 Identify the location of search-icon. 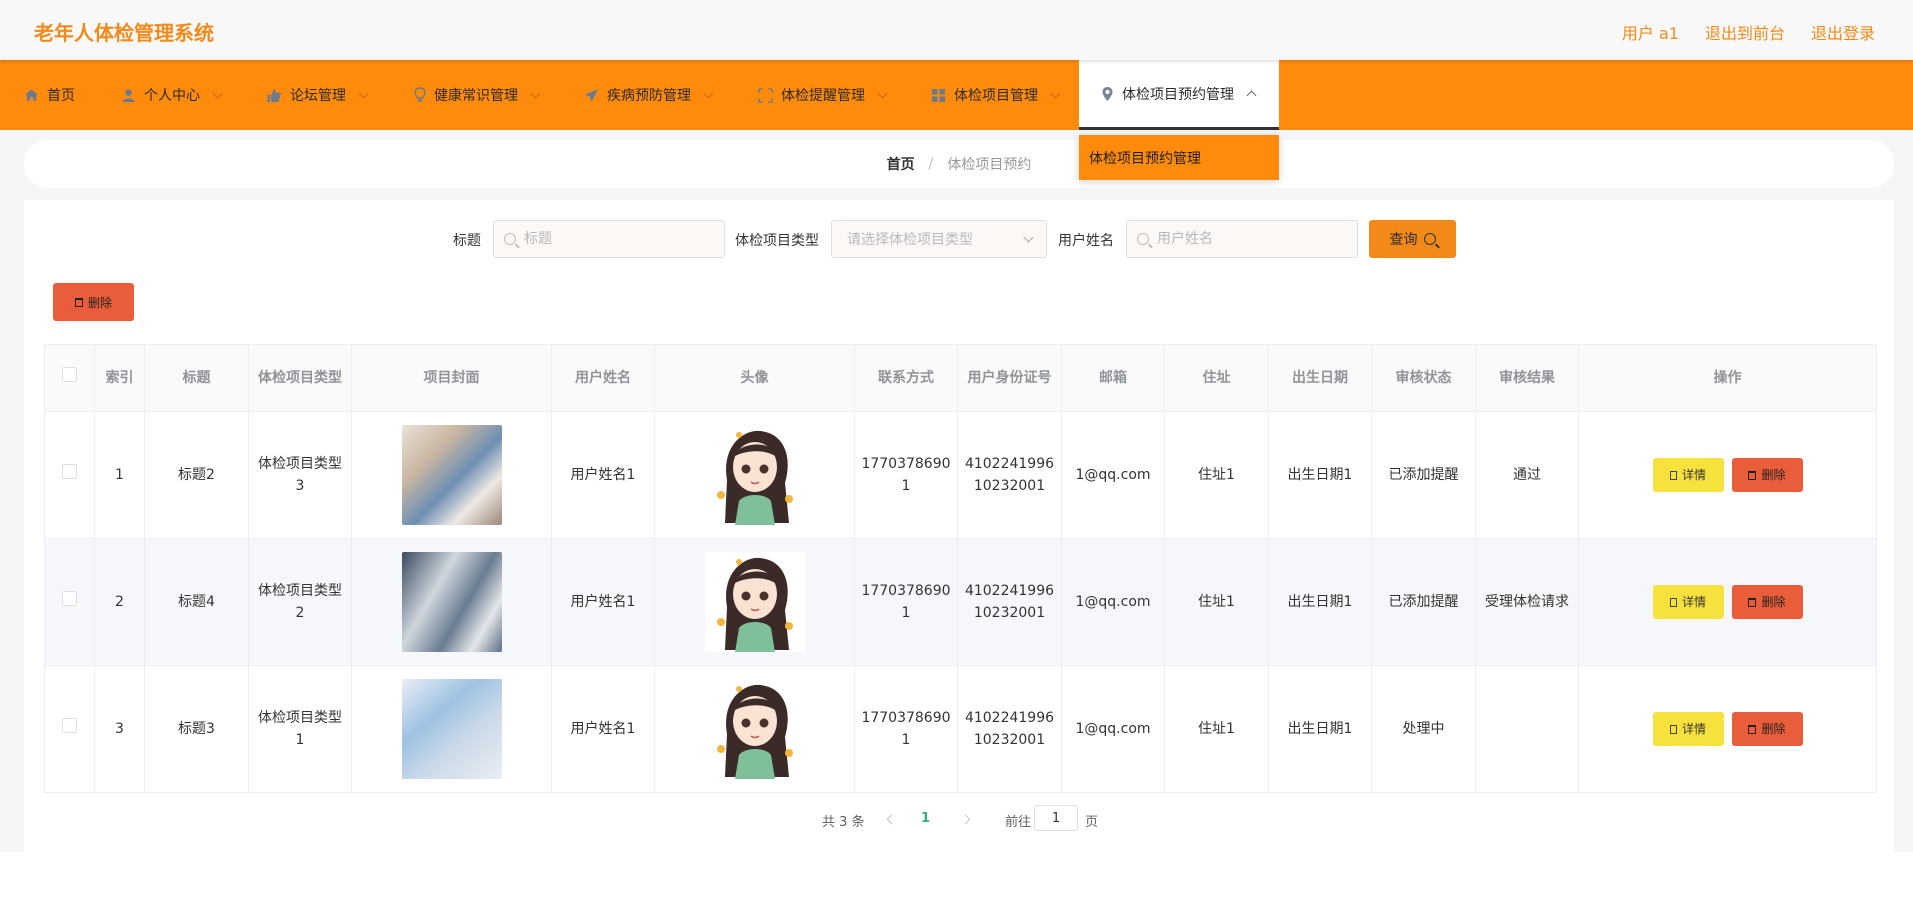
(510, 239).